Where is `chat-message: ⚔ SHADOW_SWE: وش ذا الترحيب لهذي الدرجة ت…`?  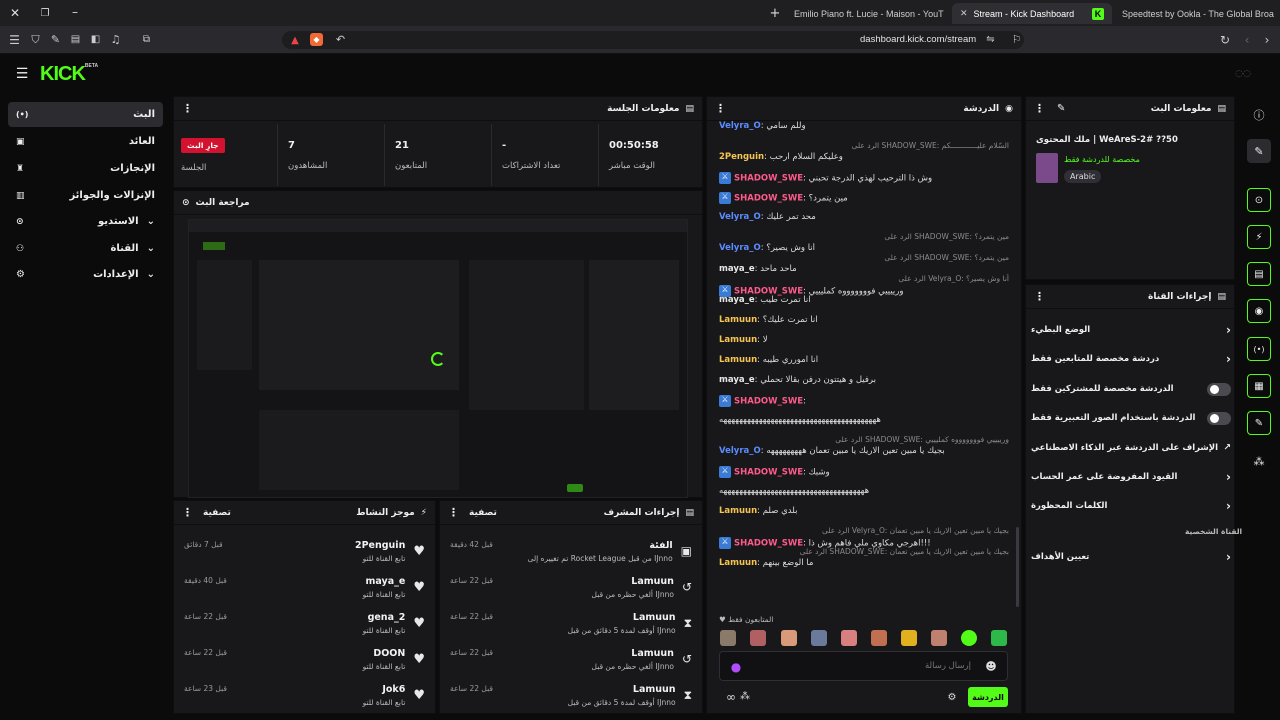 chat-message: ⚔ SHADOW_SWE: وش ذا الترحيب لهذي الدرجة ت… is located at coordinates (864, 178).